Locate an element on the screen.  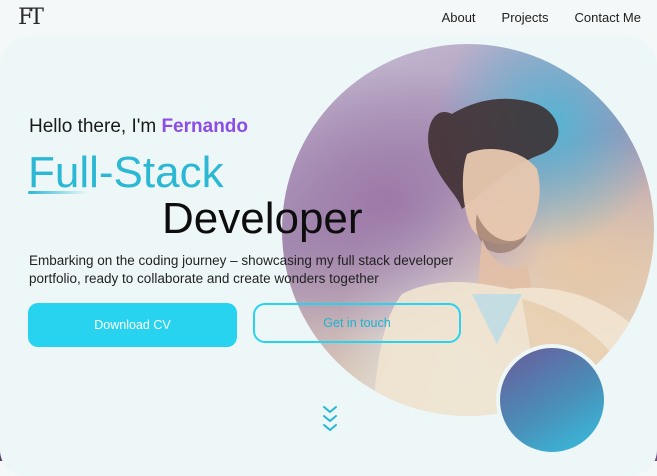
logo-text: FT is located at coordinates (31, 17).